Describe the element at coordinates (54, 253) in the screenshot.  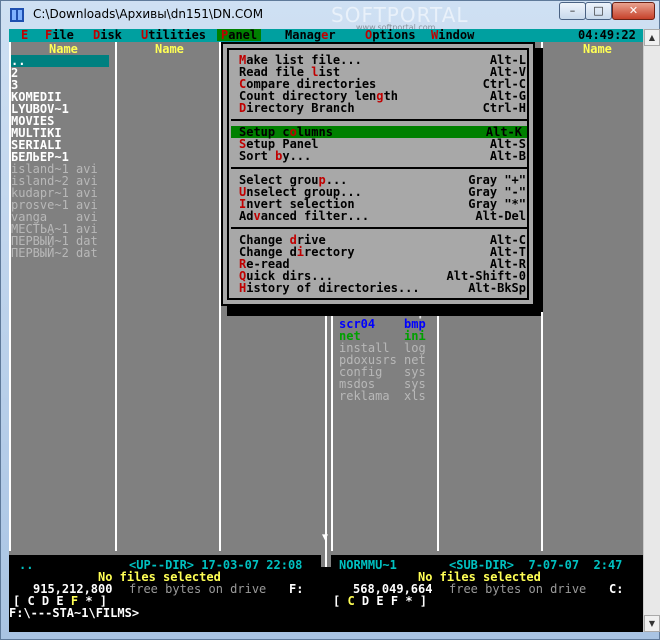
I see `file-entry: ПЕРВЫЙ~2 dat` at that location.